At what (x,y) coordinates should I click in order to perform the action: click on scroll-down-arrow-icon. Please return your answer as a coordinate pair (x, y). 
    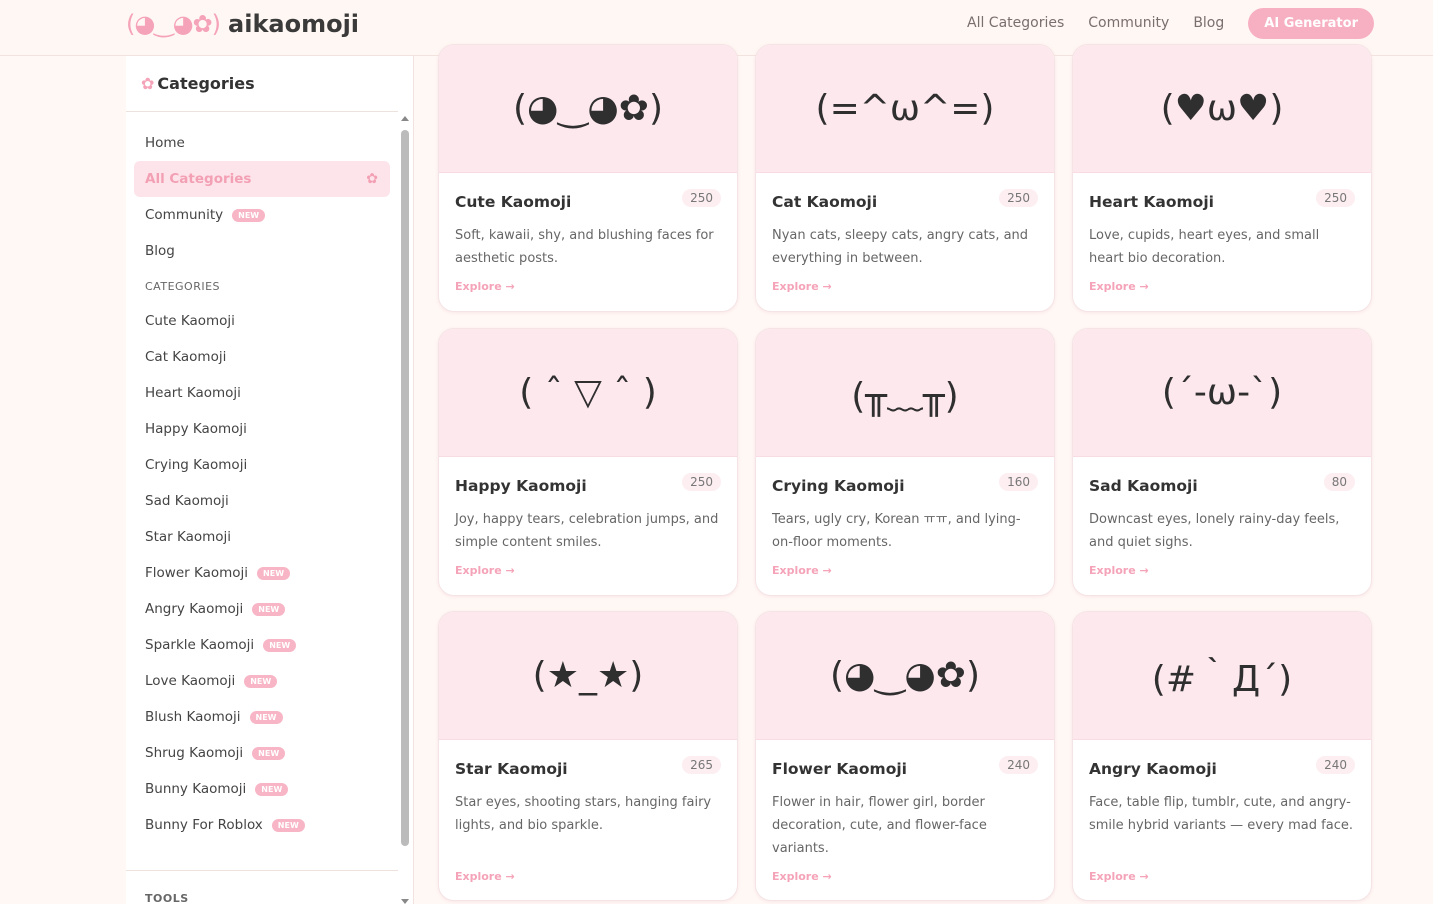
    Looking at the image, I should click on (405, 901).